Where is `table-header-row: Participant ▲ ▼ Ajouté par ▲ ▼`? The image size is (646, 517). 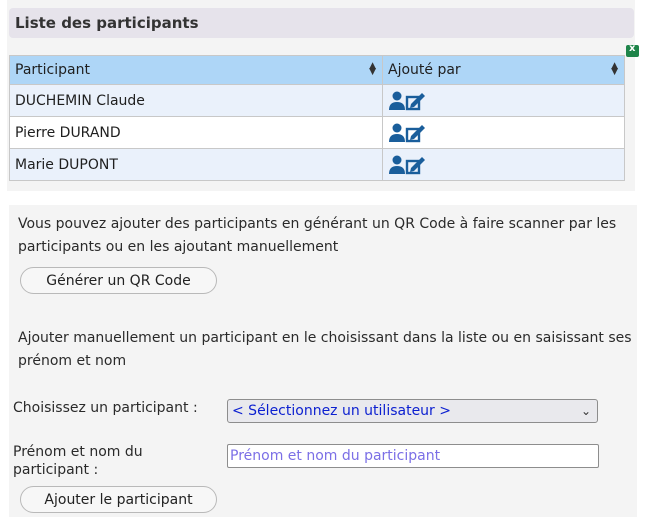 table-header-row: Participant ▲ ▼ Ajouté par ▲ ▼ is located at coordinates (317, 70).